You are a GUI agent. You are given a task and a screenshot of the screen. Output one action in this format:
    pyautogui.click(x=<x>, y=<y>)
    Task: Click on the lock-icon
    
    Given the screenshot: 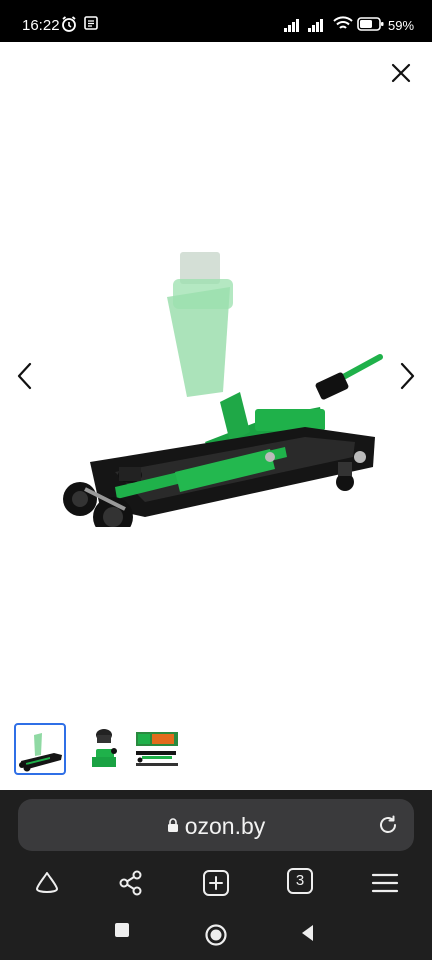 What is the action you would take?
    pyautogui.click(x=172, y=825)
    